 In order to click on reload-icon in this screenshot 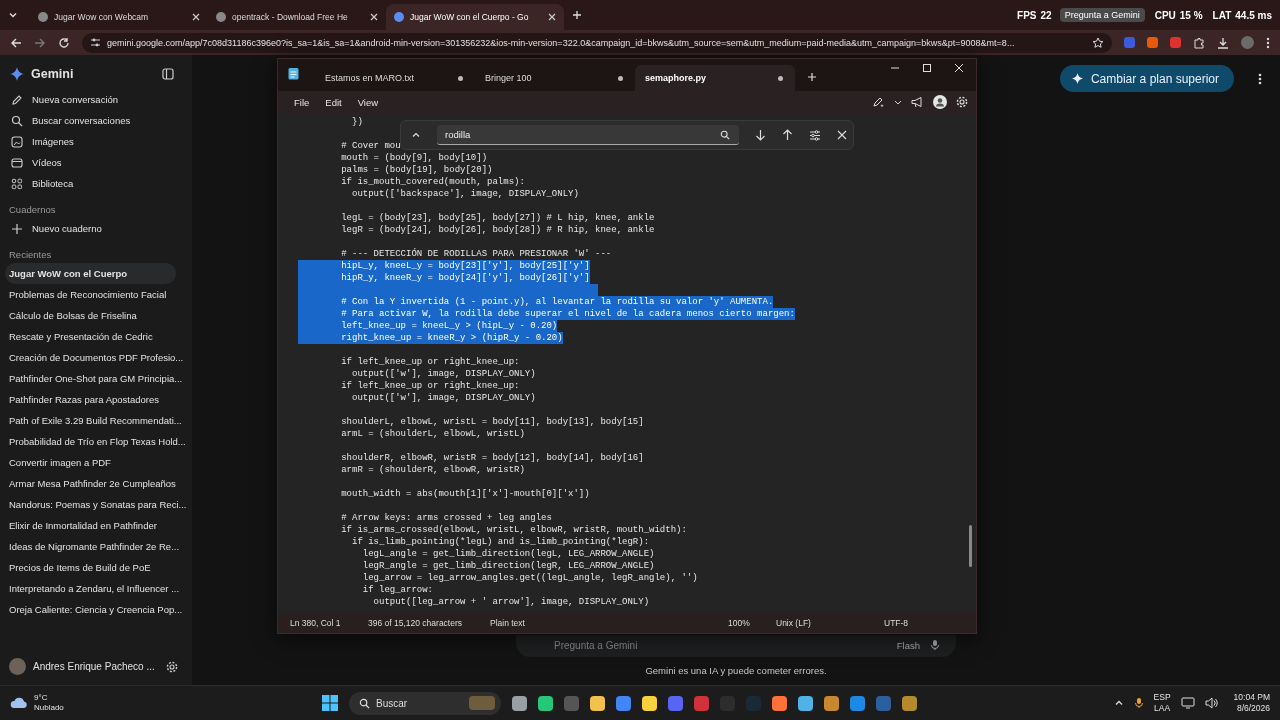, I will do `click(64, 42)`.